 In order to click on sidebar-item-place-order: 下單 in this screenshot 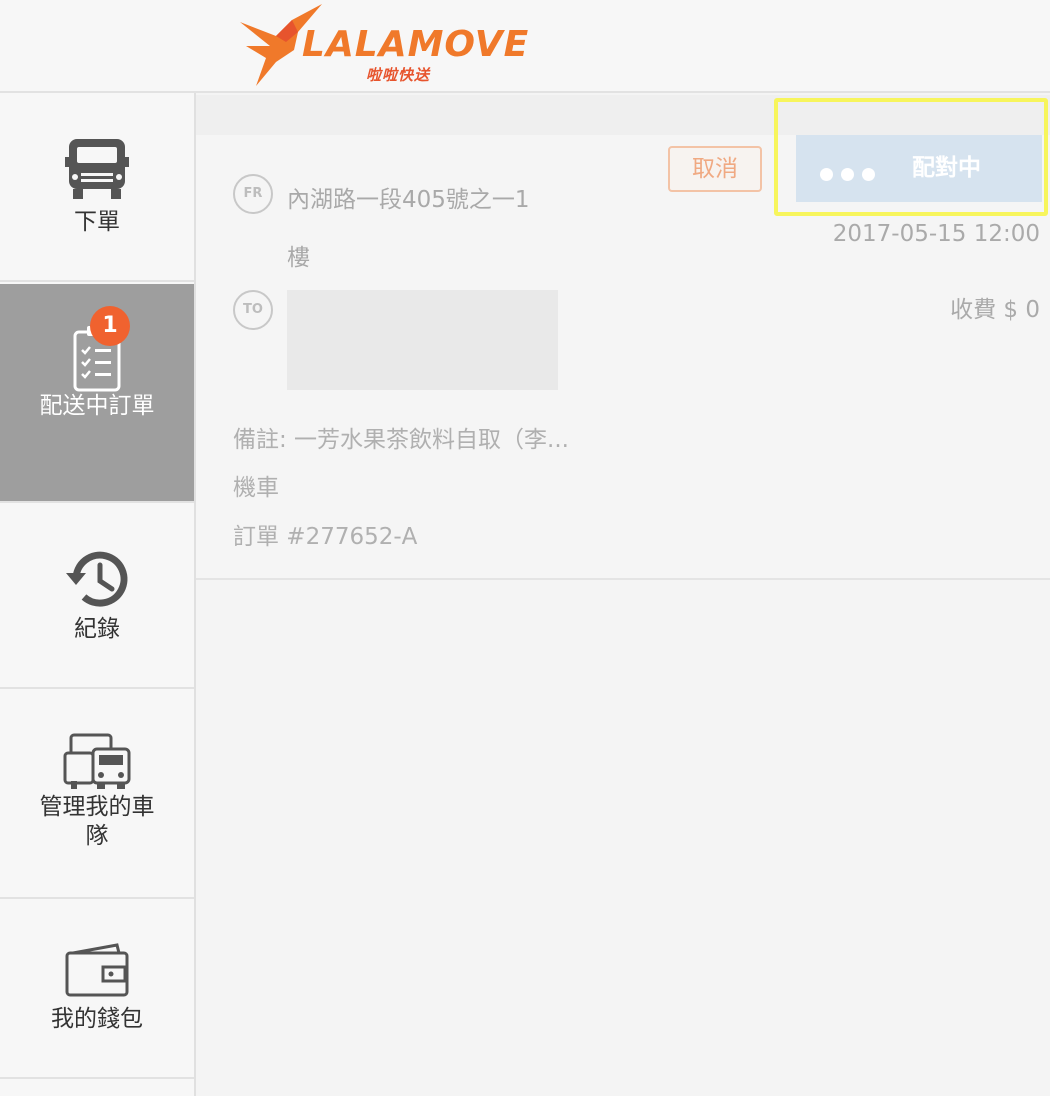, I will do `click(97, 187)`.